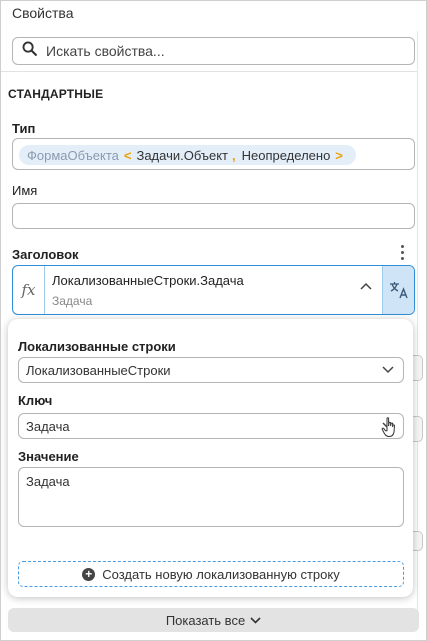 The image size is (427, 641). What do you see at coordinates (211, 370) in the screenshot?
I see `localized-strings-select: ЛокализованныеСтроки` at bounding box center [211, 370].